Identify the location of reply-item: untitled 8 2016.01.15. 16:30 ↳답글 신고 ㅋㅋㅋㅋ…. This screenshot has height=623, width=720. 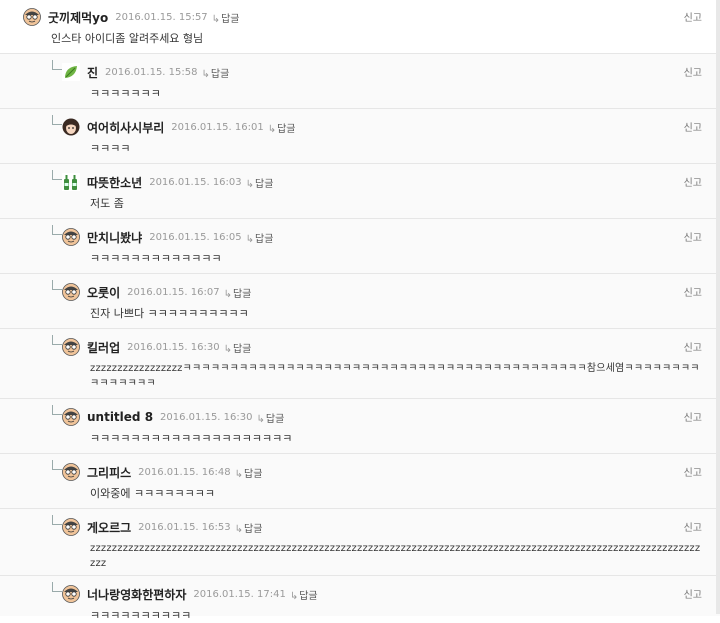
(360, 426).